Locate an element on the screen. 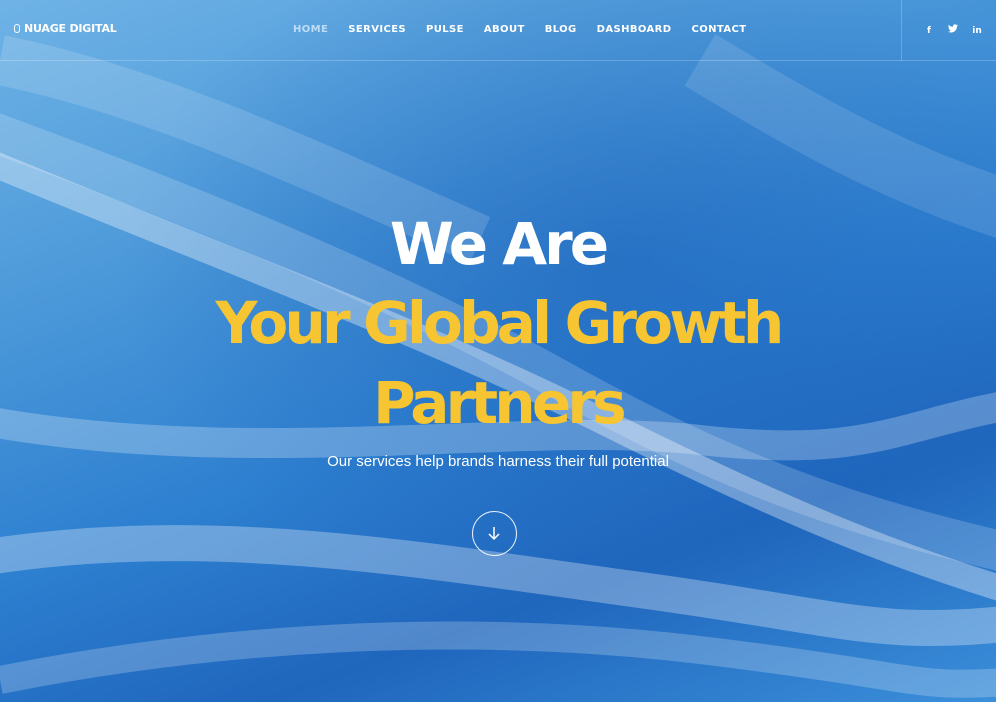 This screenshot has width=996, height=702. brand-logo: NUAGE DIGITAL is located at coordinates (65, 28).